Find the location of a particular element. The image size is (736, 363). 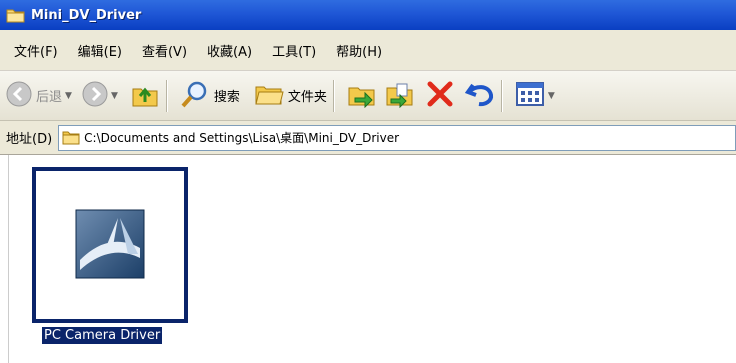

menu-favorites: 收藏(A) is located at coordinates (229, 50).